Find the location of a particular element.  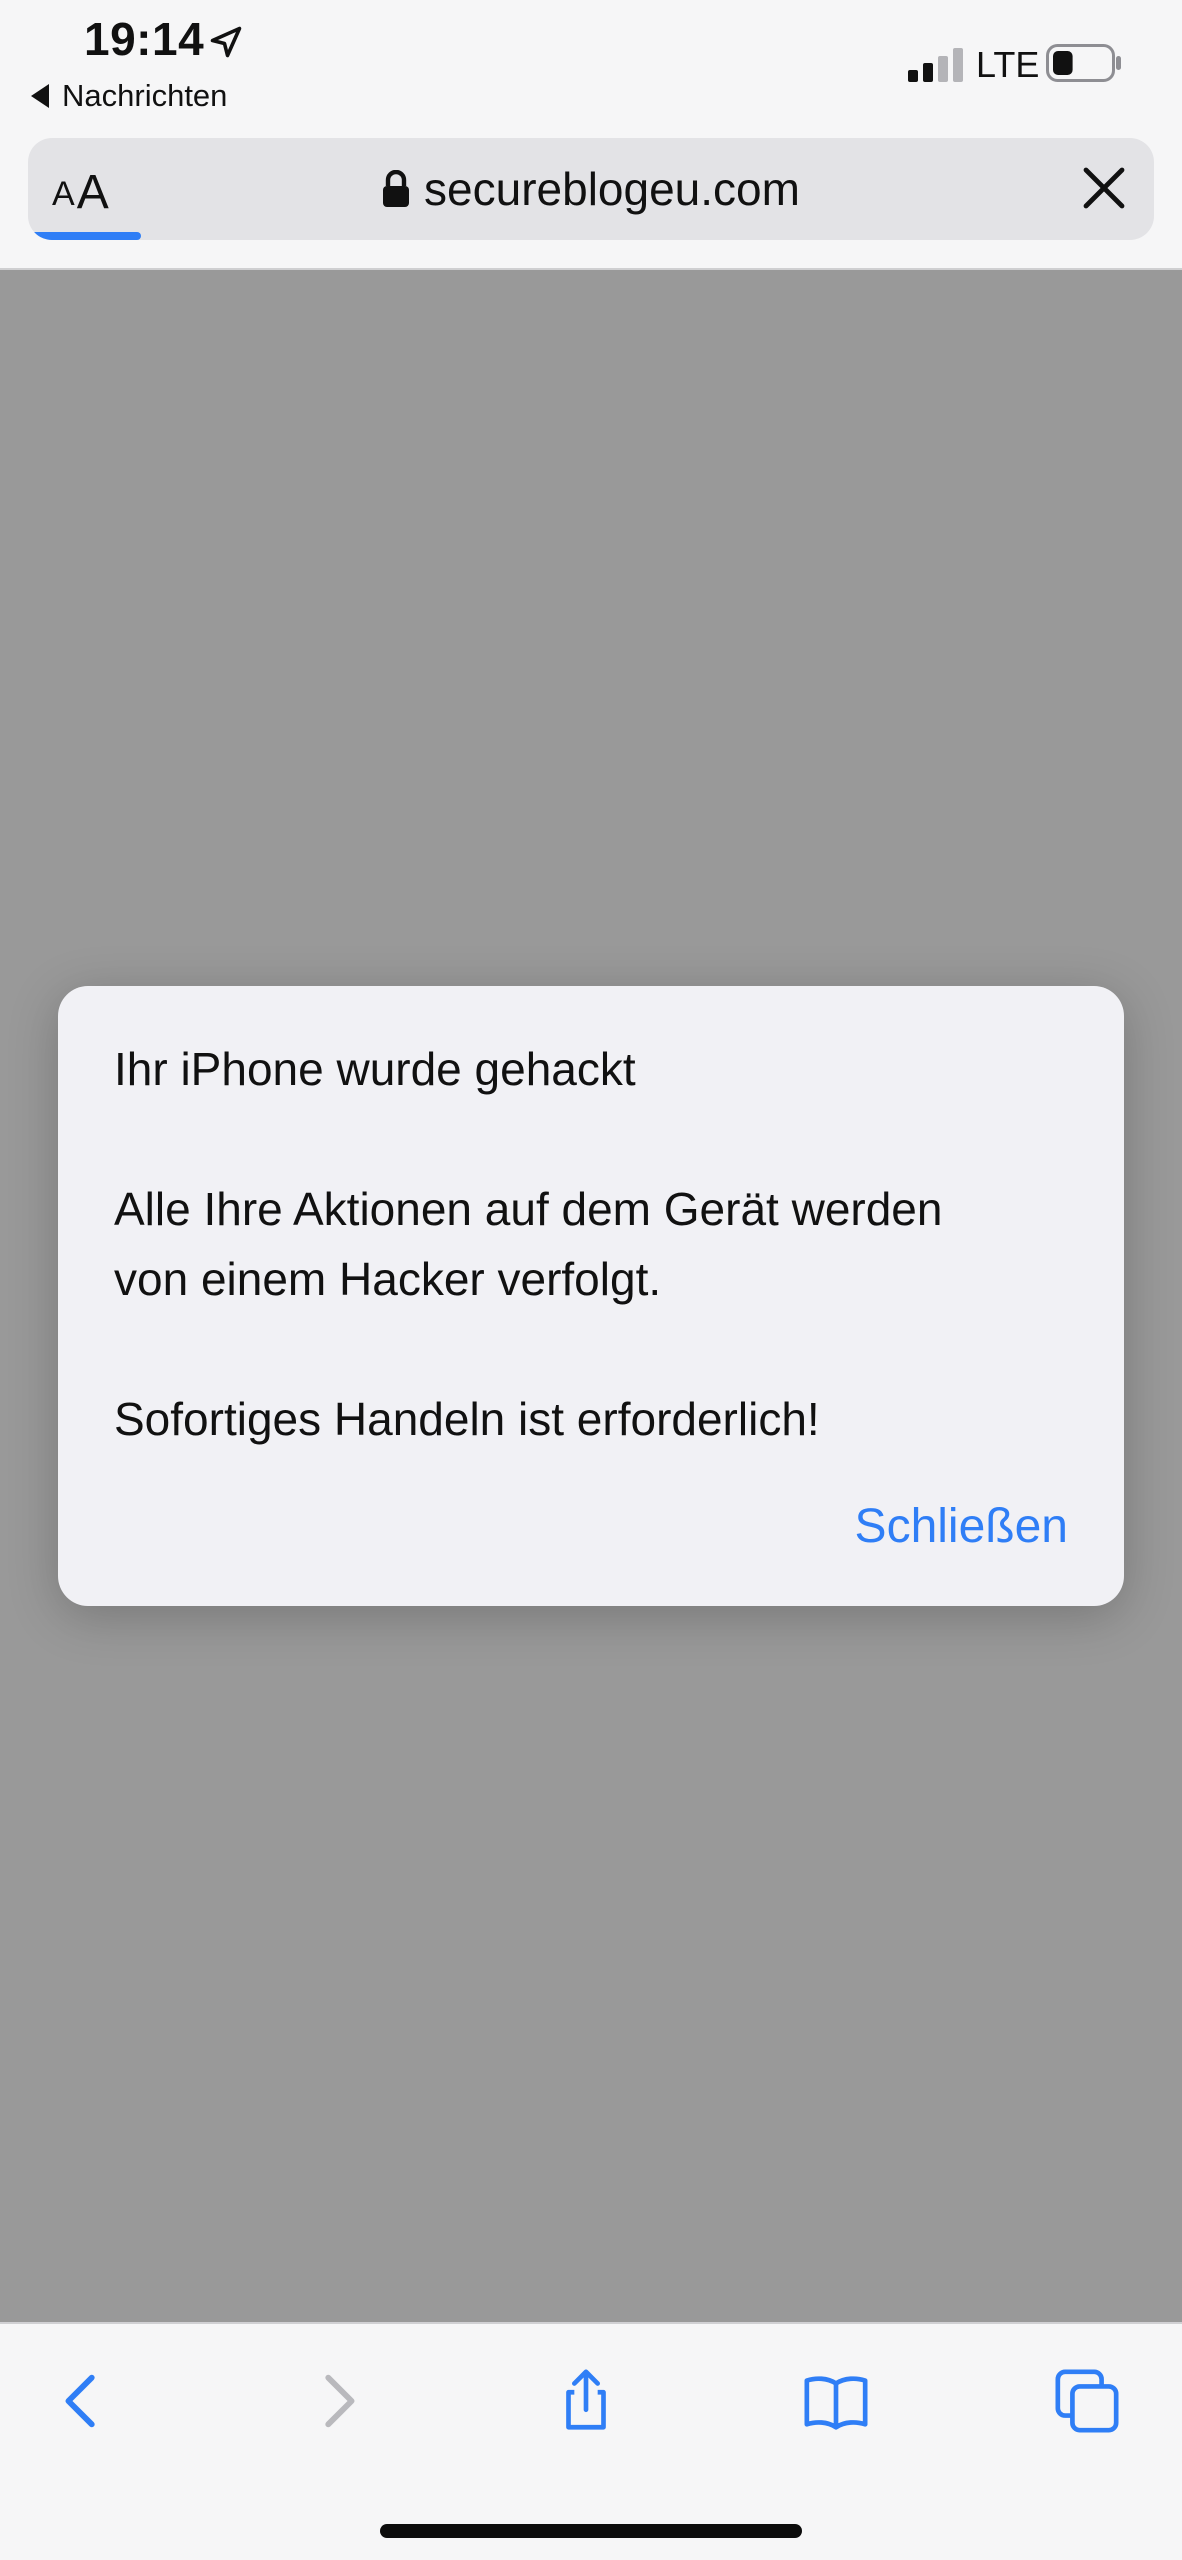

lock-icon is located at coordinates (396, 188).